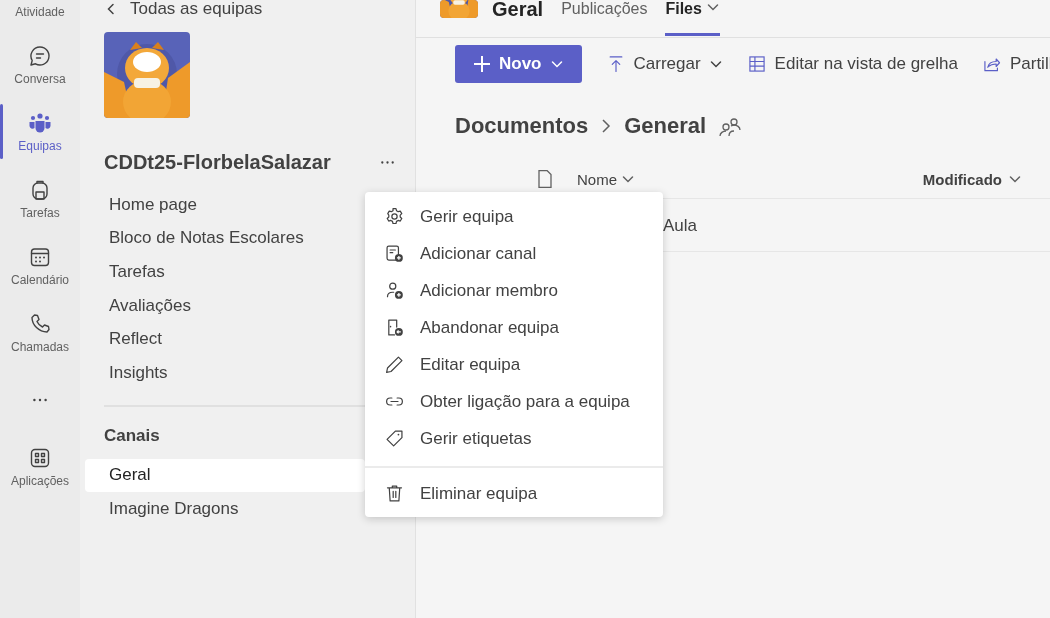  Describe the element at coordinates (132, 435) in the screenshot. I see `section-heading: Canais` at that location.